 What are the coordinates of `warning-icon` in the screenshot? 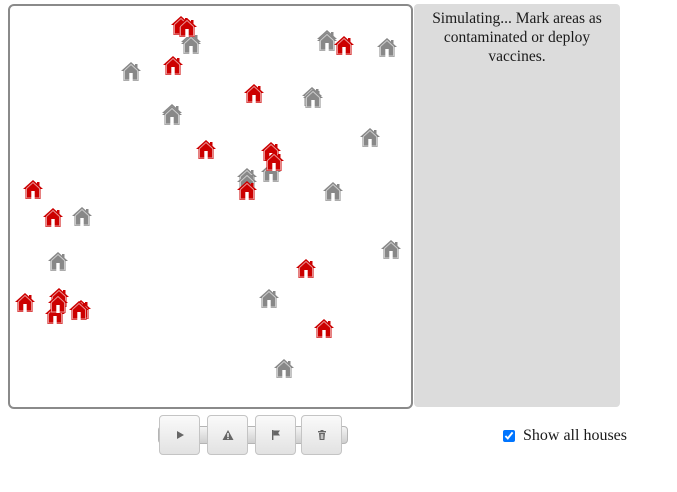 It's located at (227, 435).